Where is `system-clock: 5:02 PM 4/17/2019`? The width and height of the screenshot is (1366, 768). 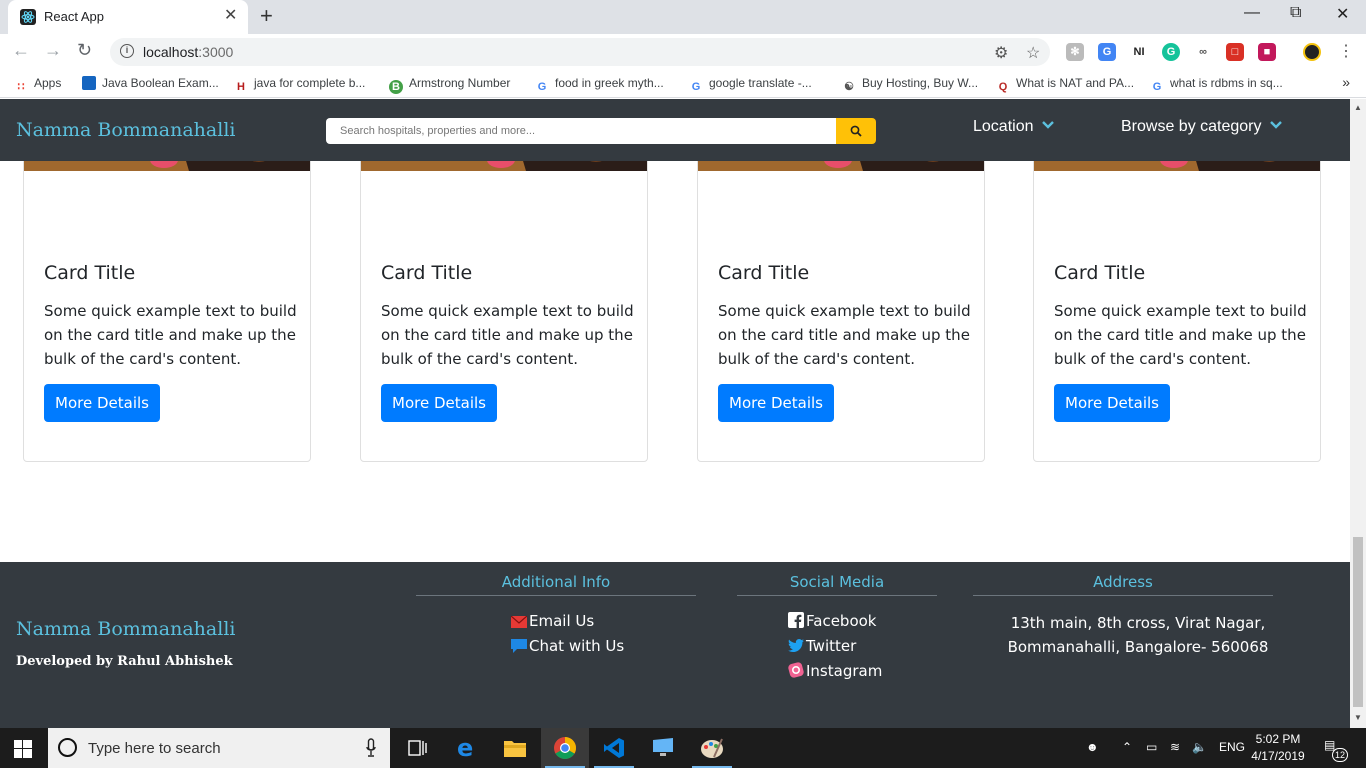 system-clock: 5:02 PM 4/17/2019 is located at coordinates (1278, 748).